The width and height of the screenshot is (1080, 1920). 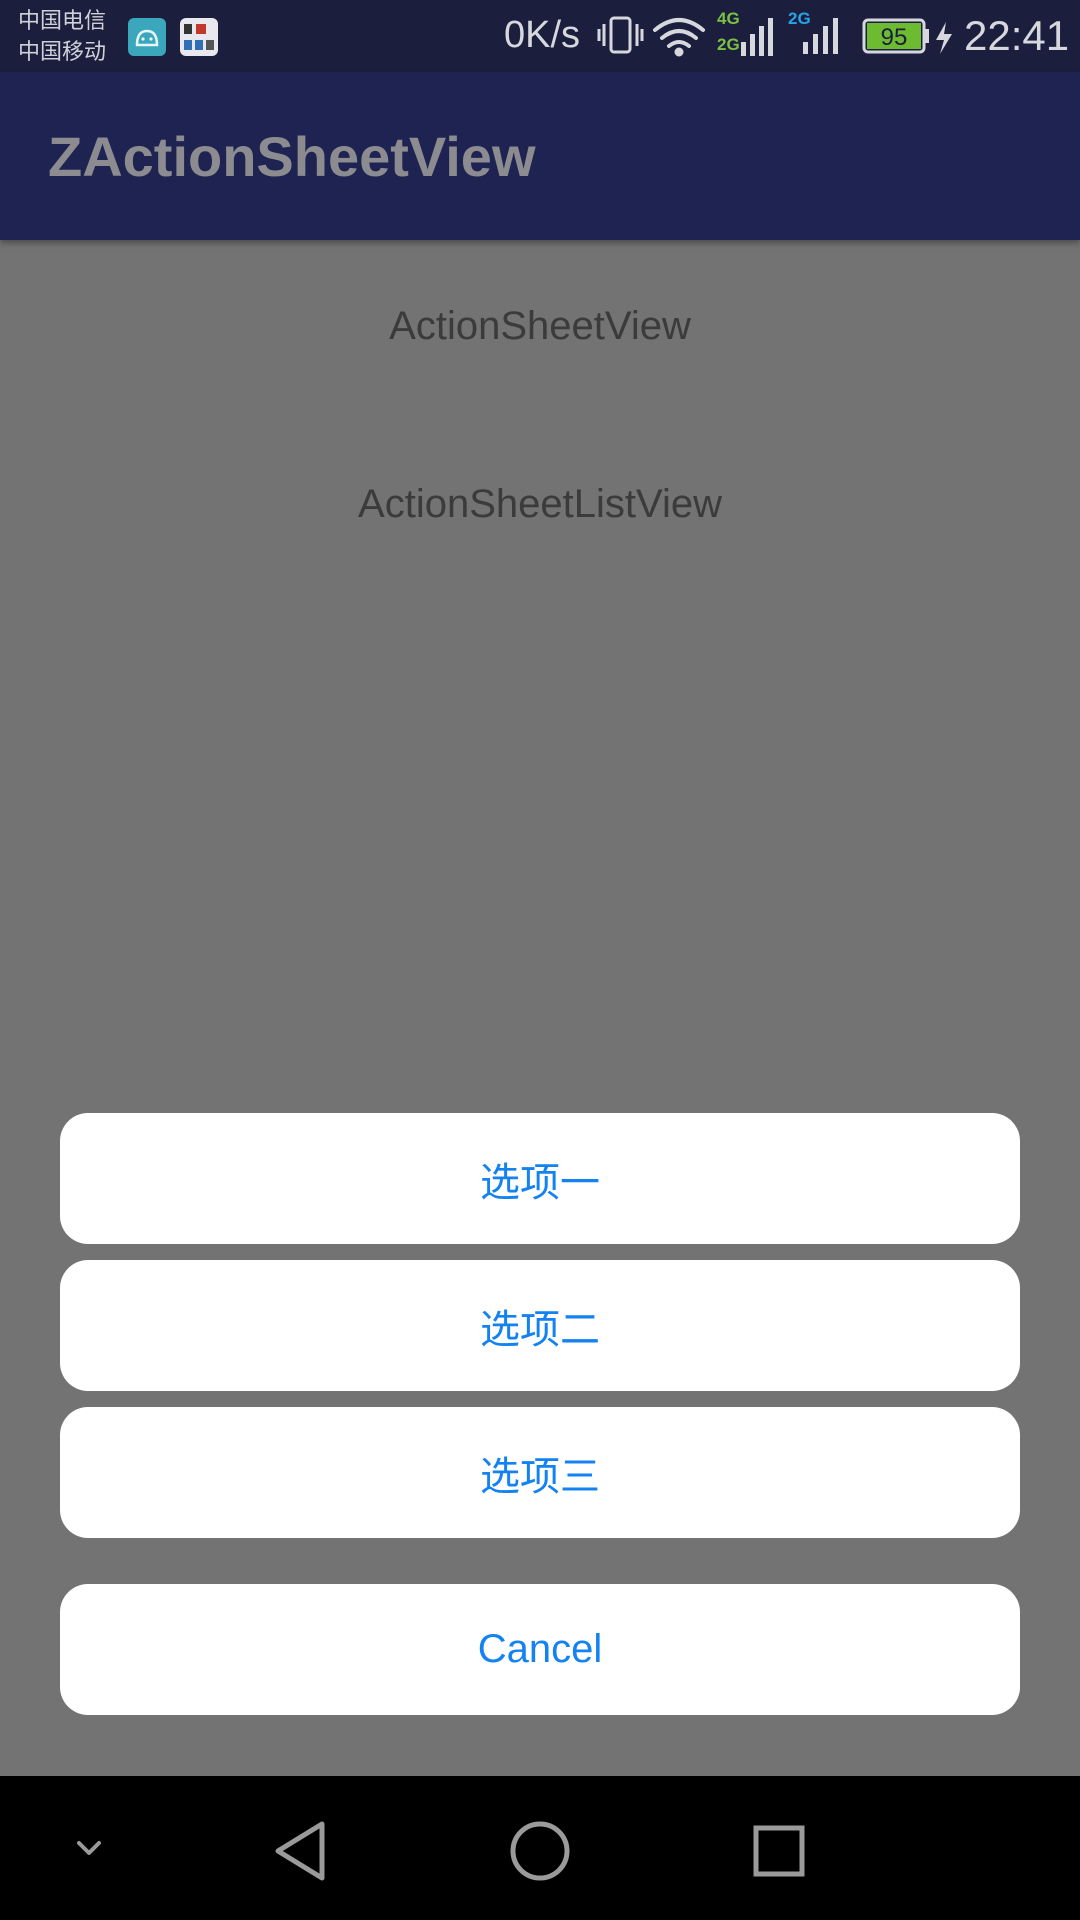 I want to click on vibrate-icon, so click(x=620, y=35).